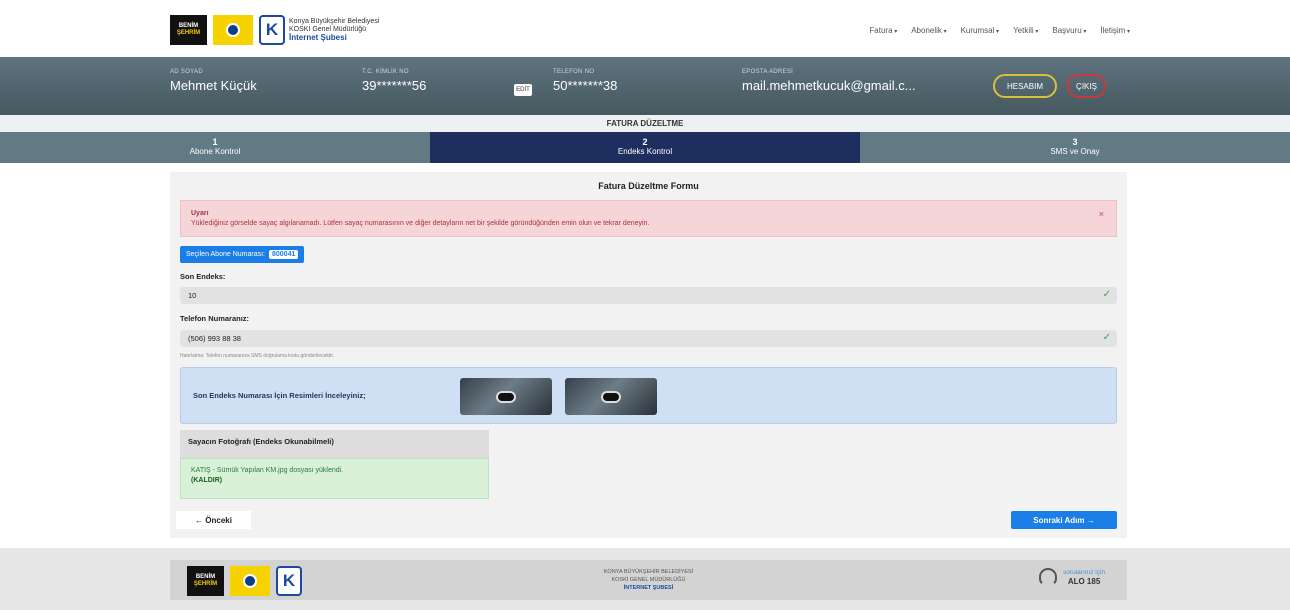 This screenshot has width=1290, height=610. What do you see at coordinates (203, 276) in the screenshot?
I see `last-index-label: Son Endeks:` at bounding box center [203, 276].